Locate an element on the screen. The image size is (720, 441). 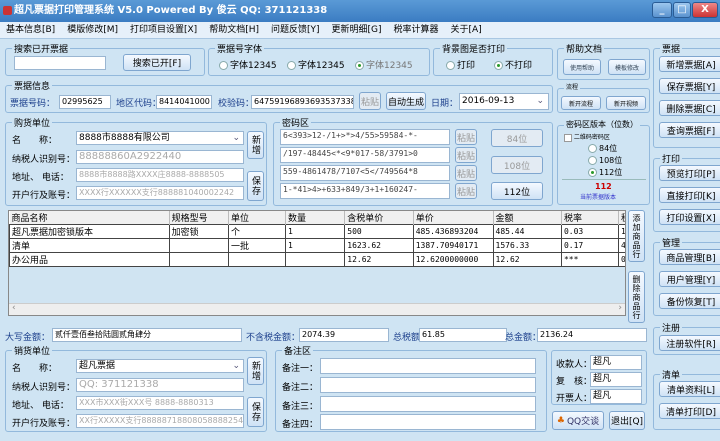
column-header: 含税单价 is located at coordinates (379, 218).